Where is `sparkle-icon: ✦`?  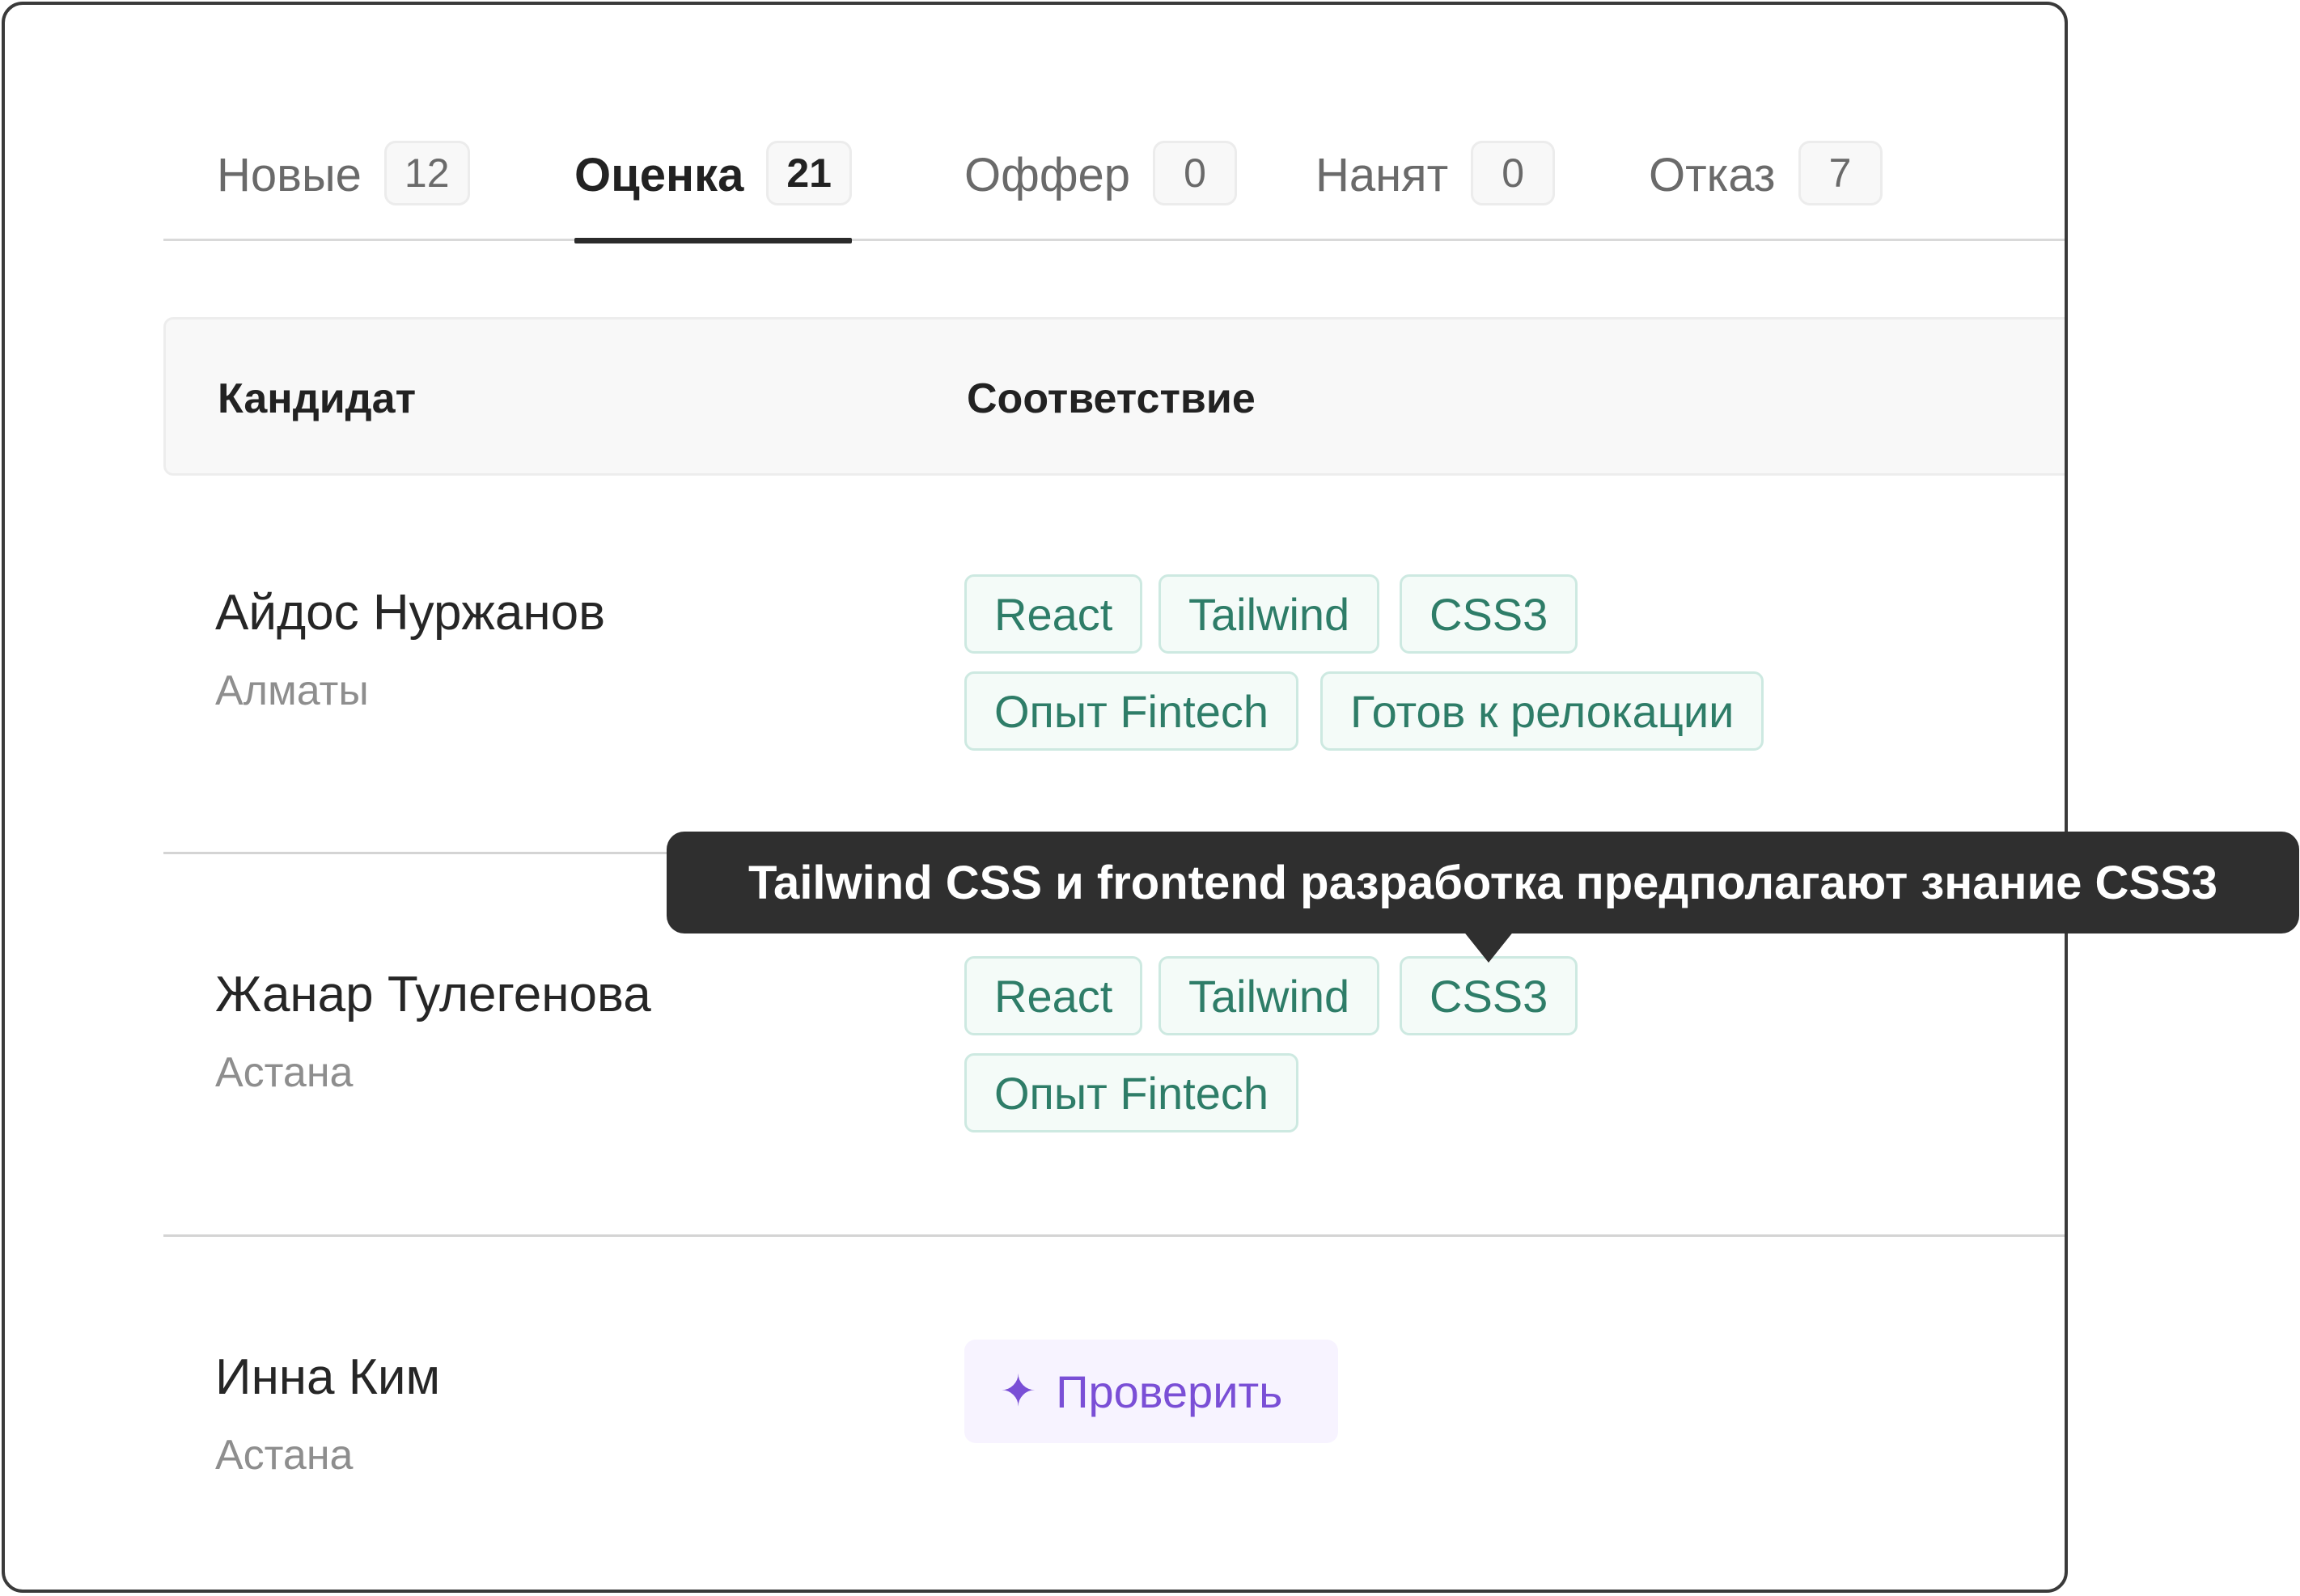
sparkle-icon: ✦ is located at coordinates (1018, 1391).